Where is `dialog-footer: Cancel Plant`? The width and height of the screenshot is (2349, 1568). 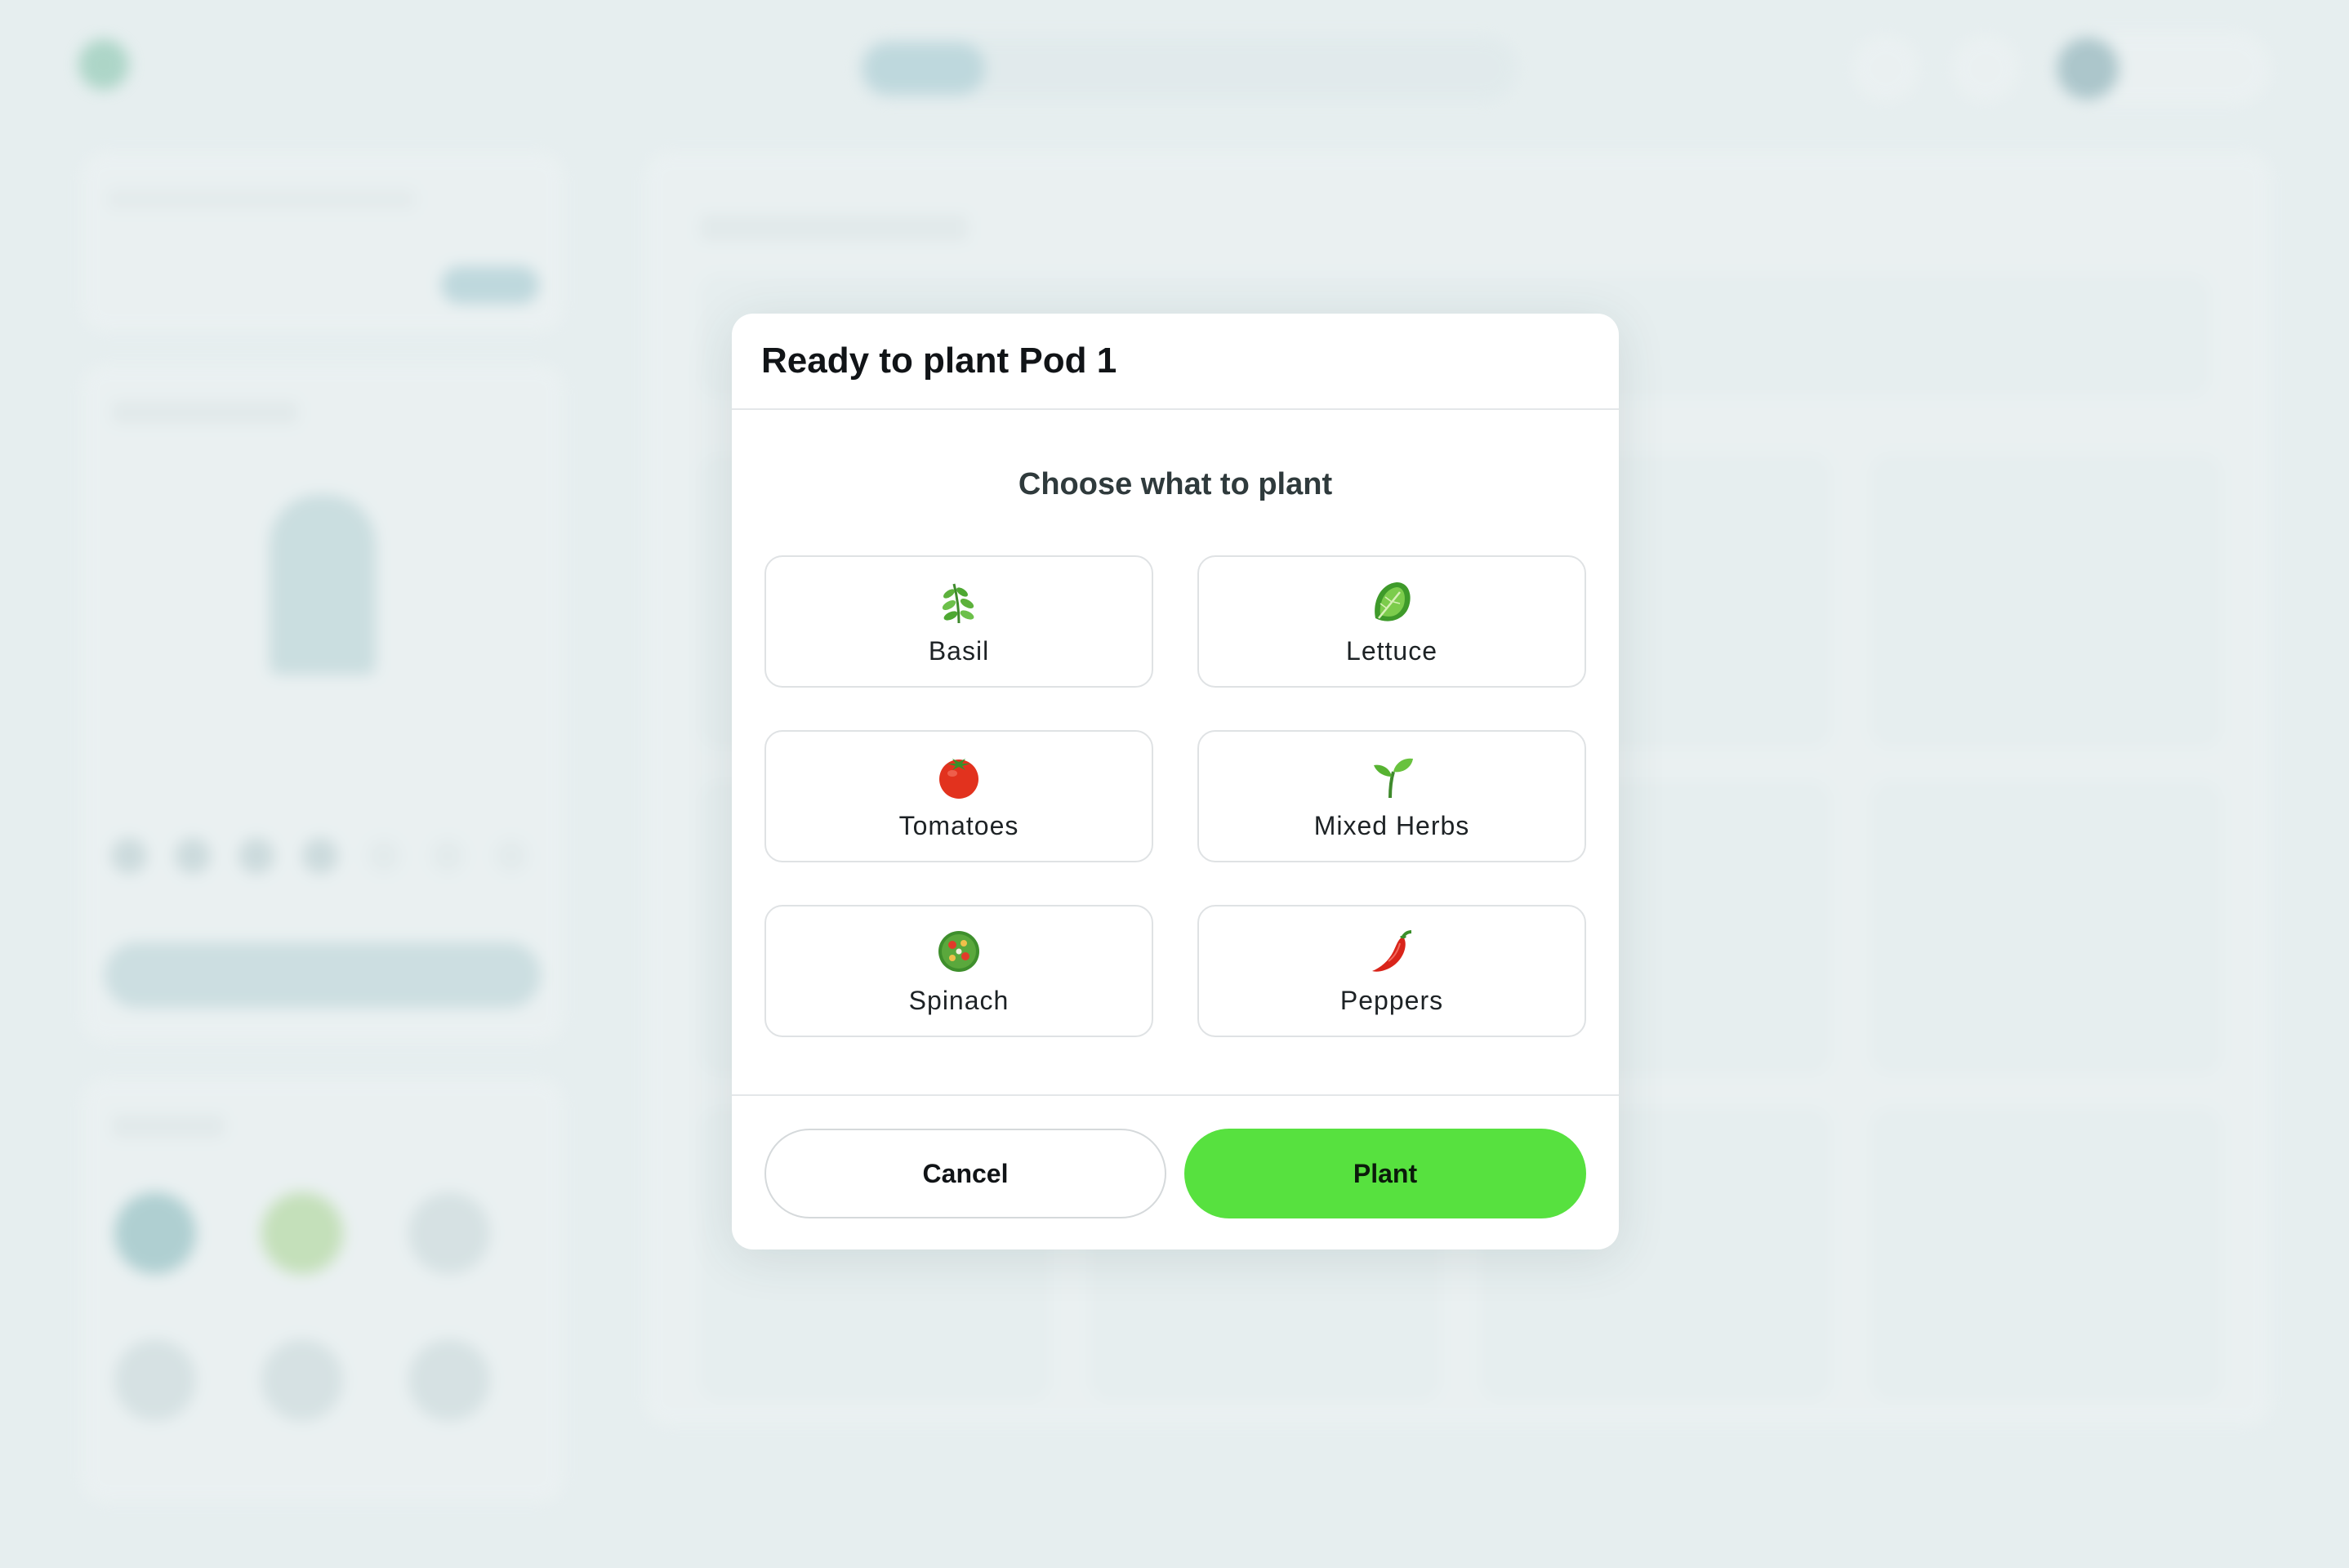
dialog-footer: Cancel Plant is located at coordinates (1175, 1172).